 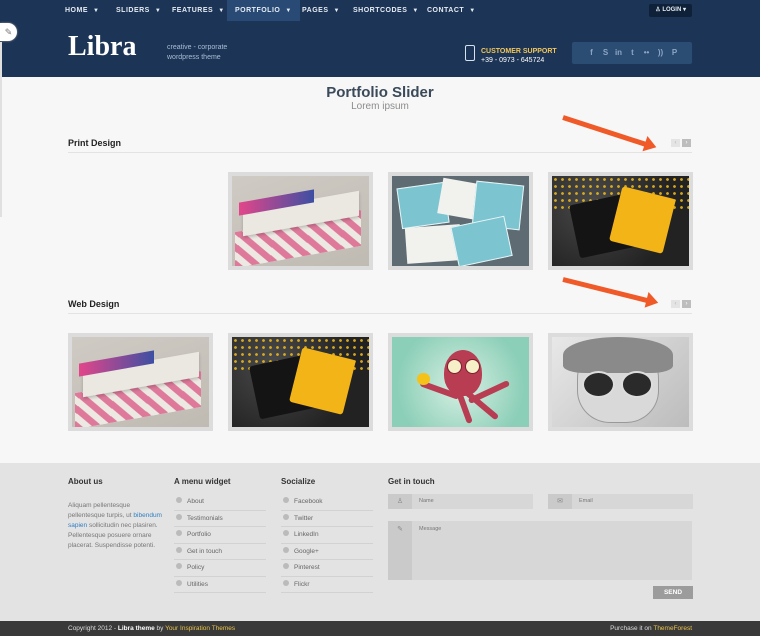 I want to click on logo: Libra, so click(x=102, y=47).